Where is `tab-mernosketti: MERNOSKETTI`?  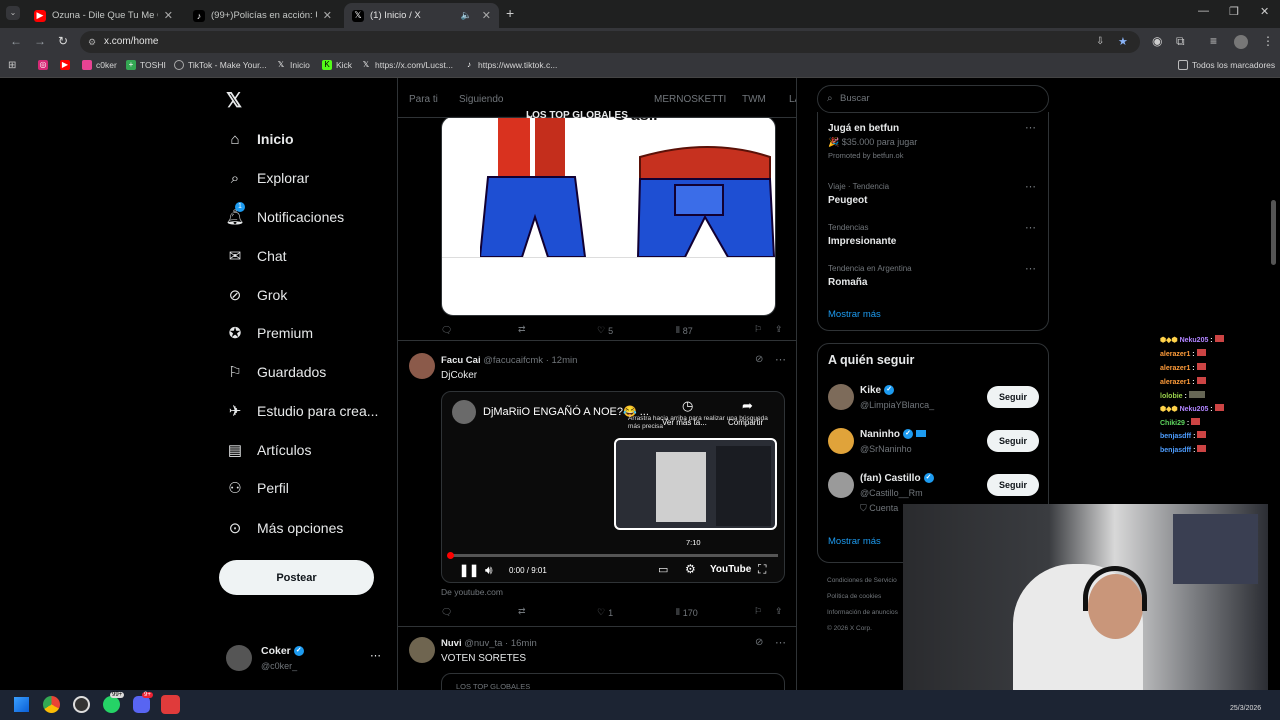 tab-mernosketti: MERNOSKETTI is located at coordinates (690, 99).